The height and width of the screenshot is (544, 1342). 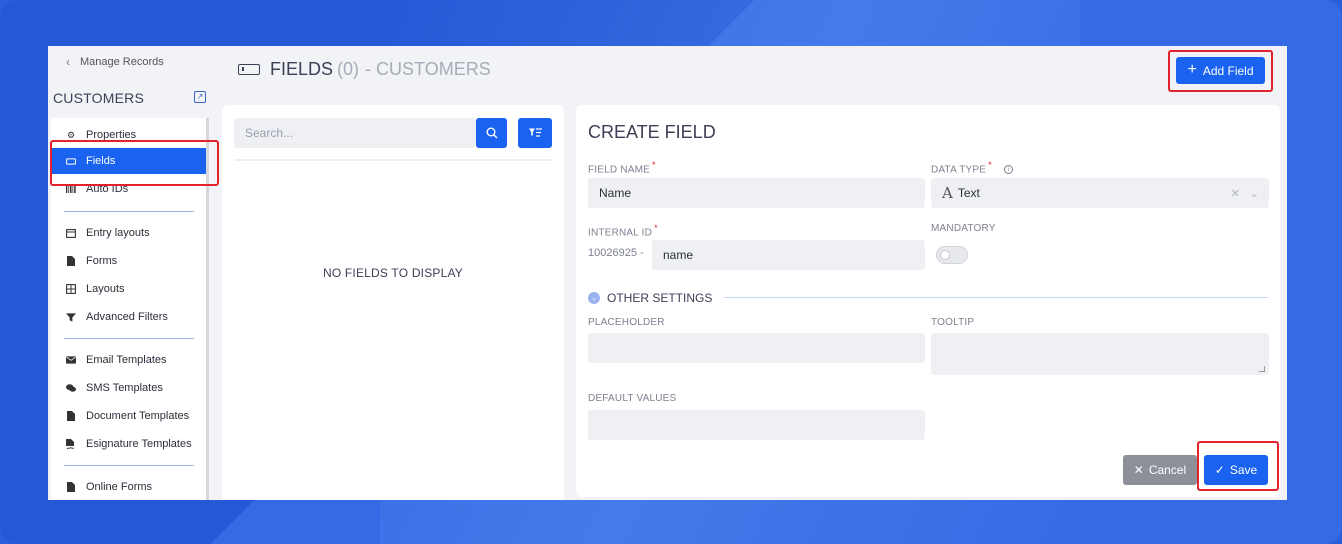 What do you see at coordinates (393, 273) in the screenshot?
I see `empty-message: NO FIELDS TO DISPLAY` at bounding box center [393, 273].